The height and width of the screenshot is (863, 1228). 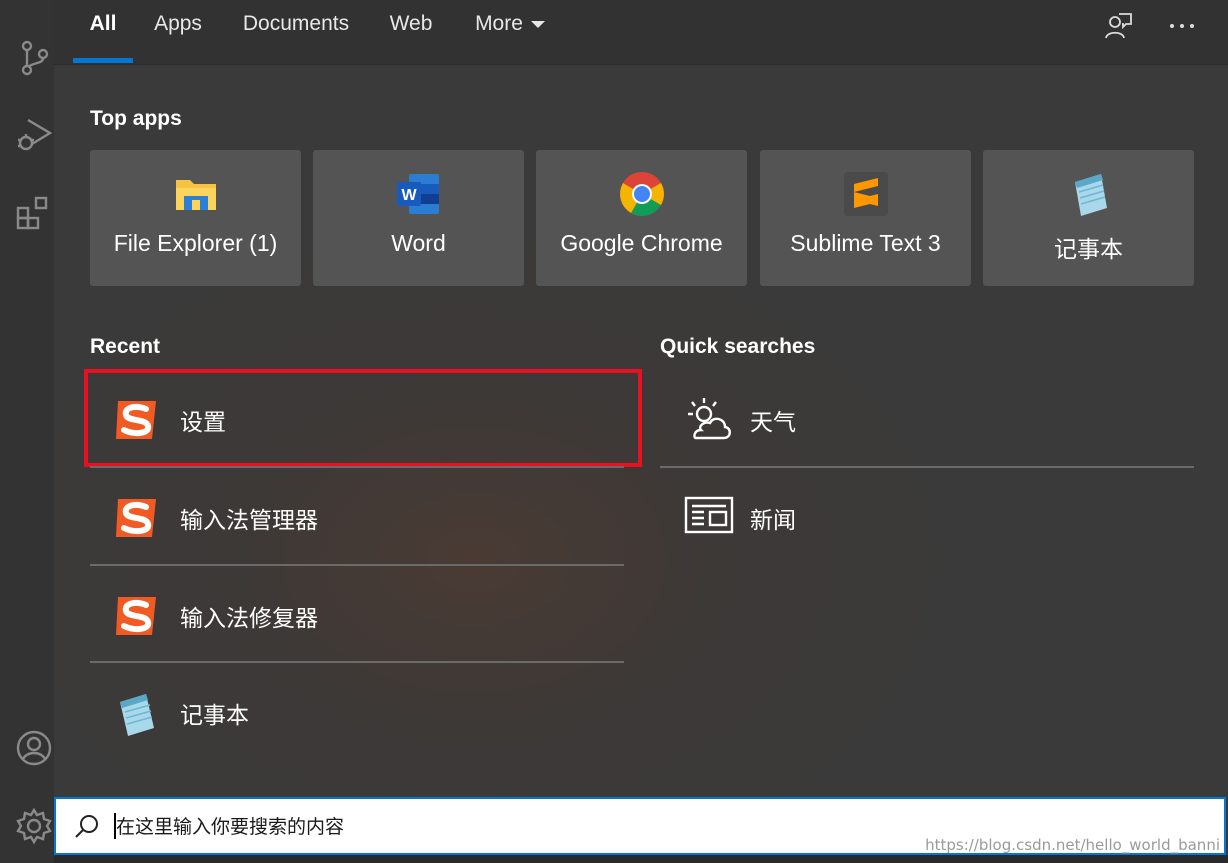 I want to click on search-icon, so click(x=87, y=826).